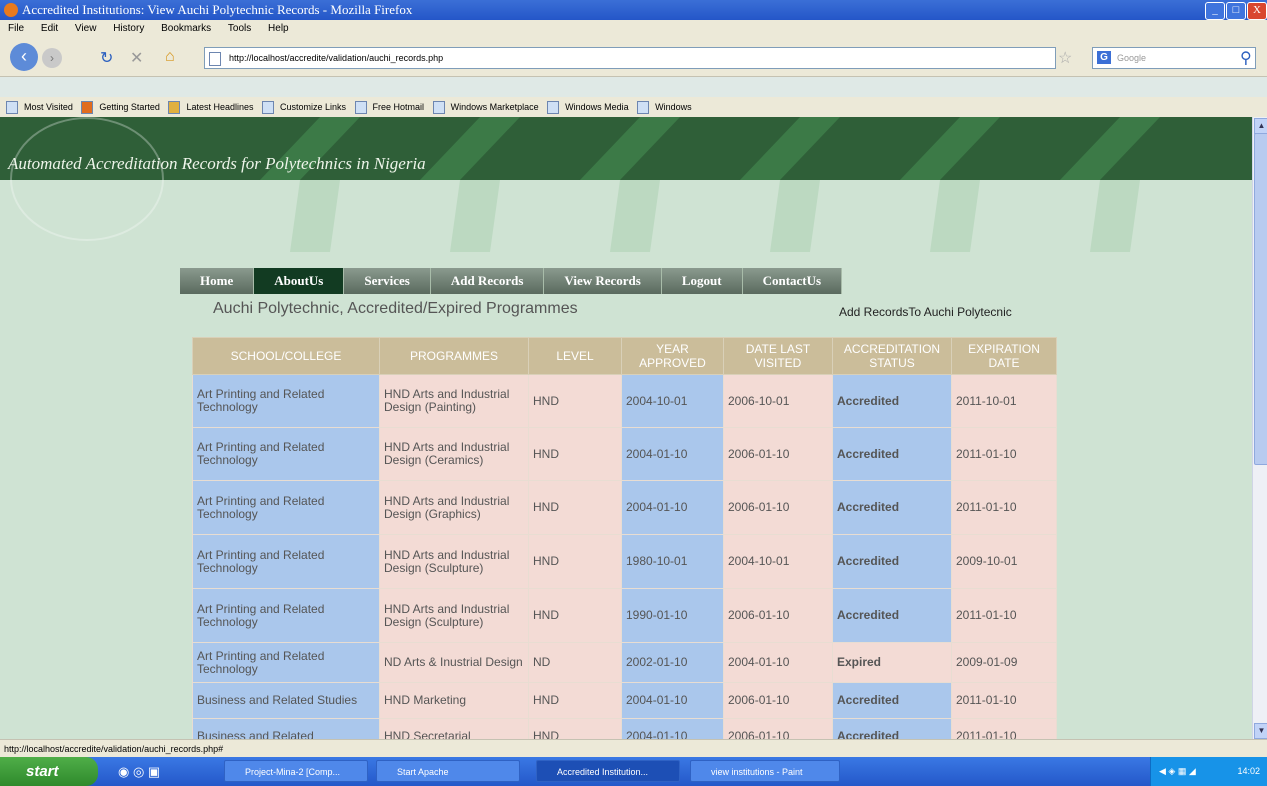  What do you see at coordinates (448, 771) in the screenshot?
I see `task-start-apache: Start Apache` at bounding box center [448, 771].